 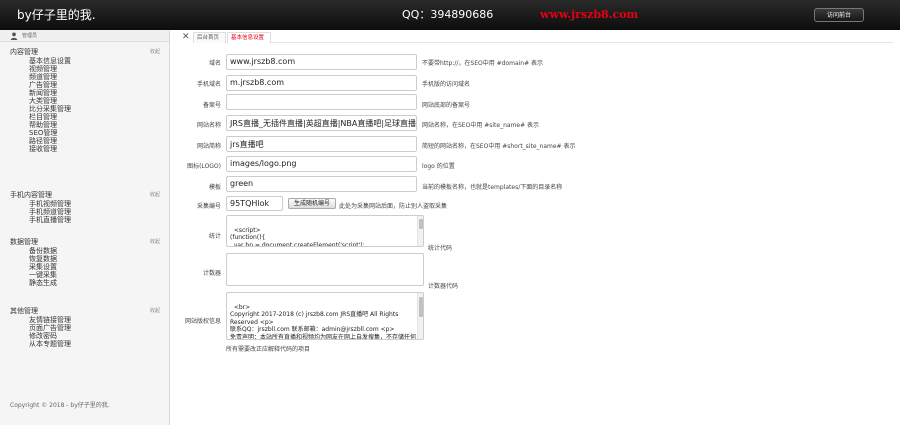 I want to click on domain-hint: 不要带http://，在SEO中用 #domain# 表示, so click(x=483, y=63).